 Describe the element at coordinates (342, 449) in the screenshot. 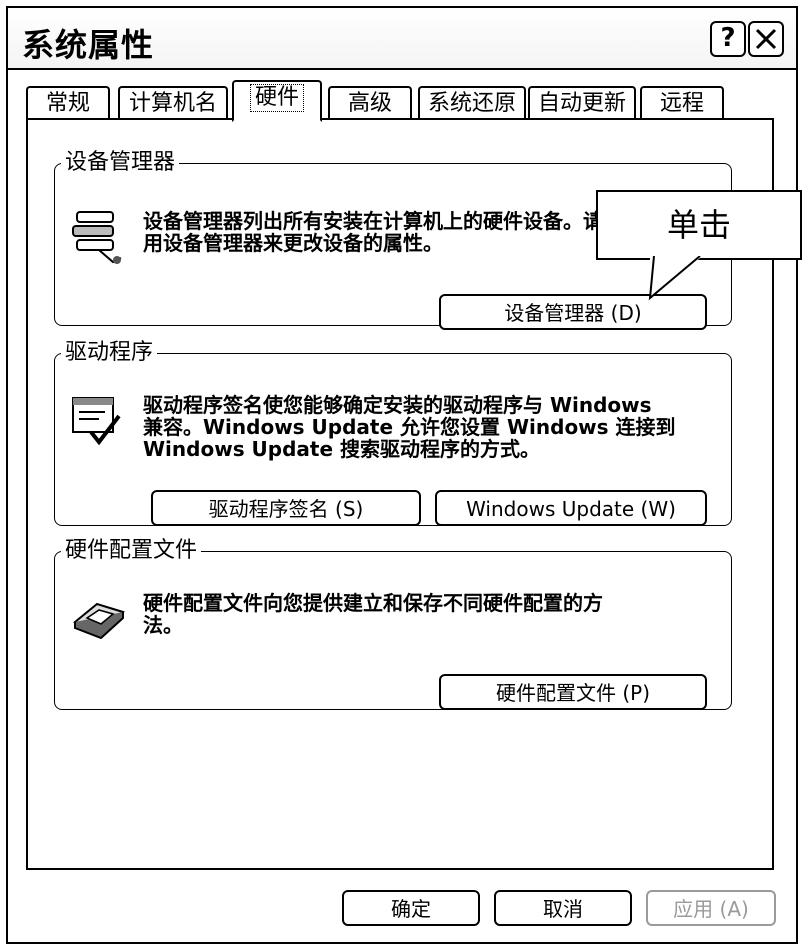

I see `driver-description-3: Windows Update 搜索驱动程序的方式。` at that location.